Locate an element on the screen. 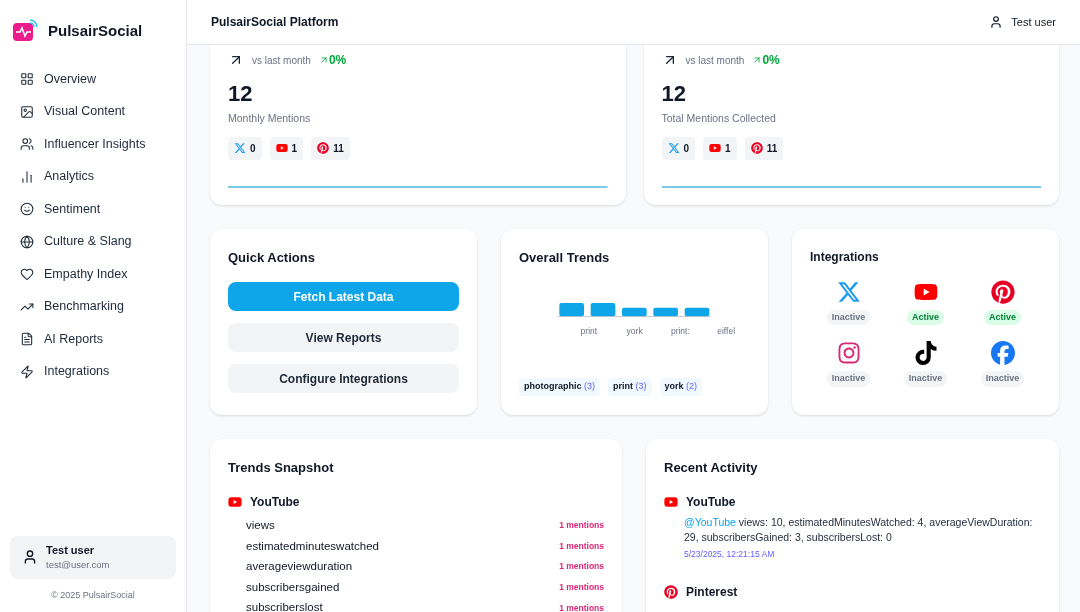 The image size is (1080, 612). trend-term: views is located at coordinates (260, 525).